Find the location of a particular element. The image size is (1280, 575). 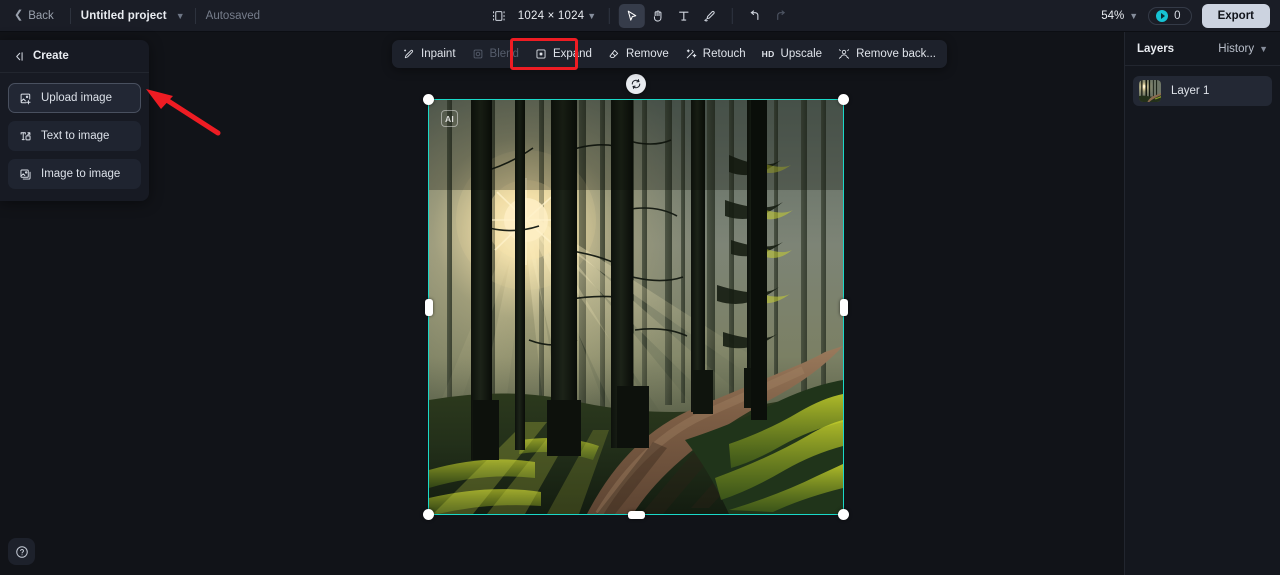

upload-image-icon is located at coordinates (25, 98).